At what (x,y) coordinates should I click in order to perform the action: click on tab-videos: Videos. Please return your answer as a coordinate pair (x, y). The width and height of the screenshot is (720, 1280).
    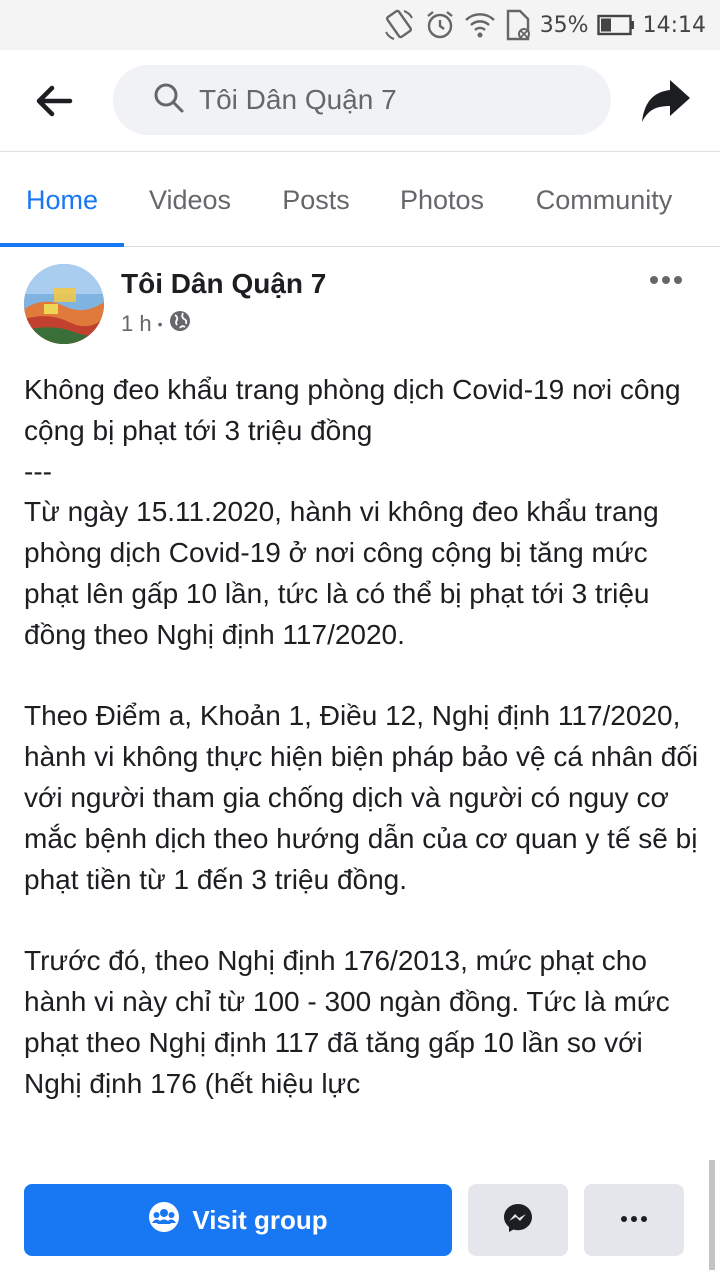
    Looking at the image, I should click on (190, 200).